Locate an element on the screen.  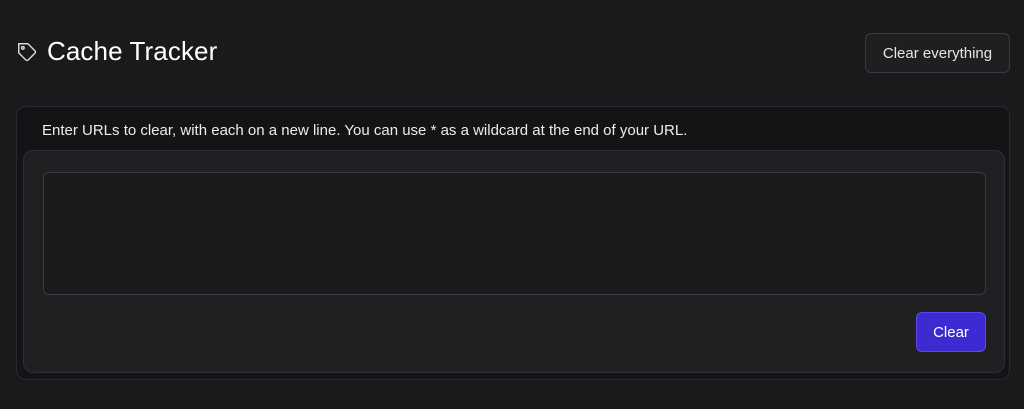
page-title: Cache Tracker is located at coordinates (132, 51).